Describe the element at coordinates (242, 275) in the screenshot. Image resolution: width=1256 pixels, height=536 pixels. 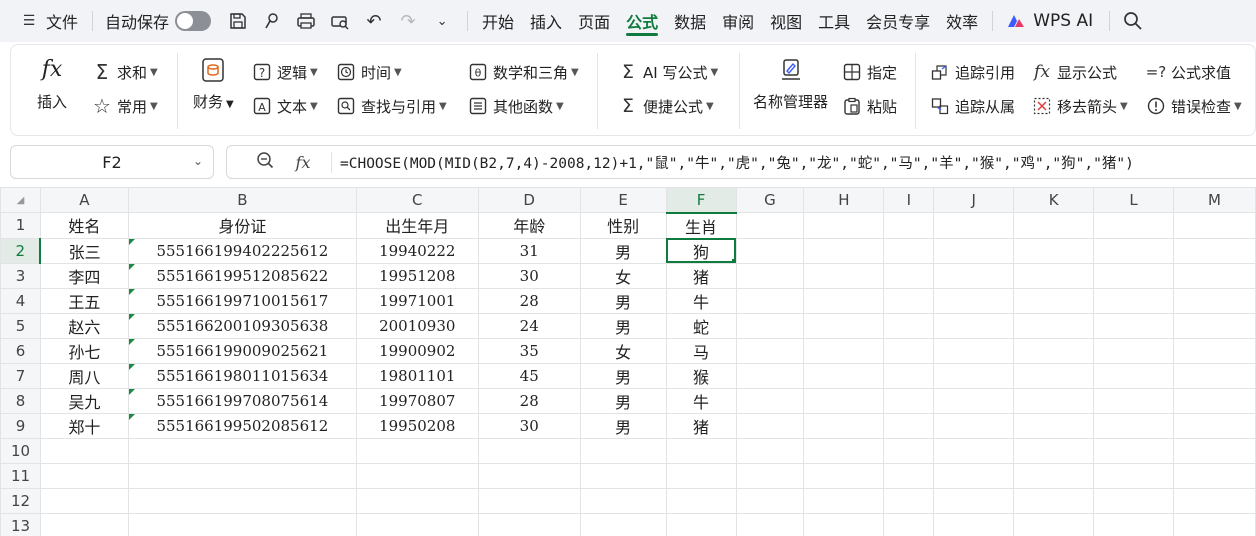
I see `data-cell: 555166199512085622` at that location.